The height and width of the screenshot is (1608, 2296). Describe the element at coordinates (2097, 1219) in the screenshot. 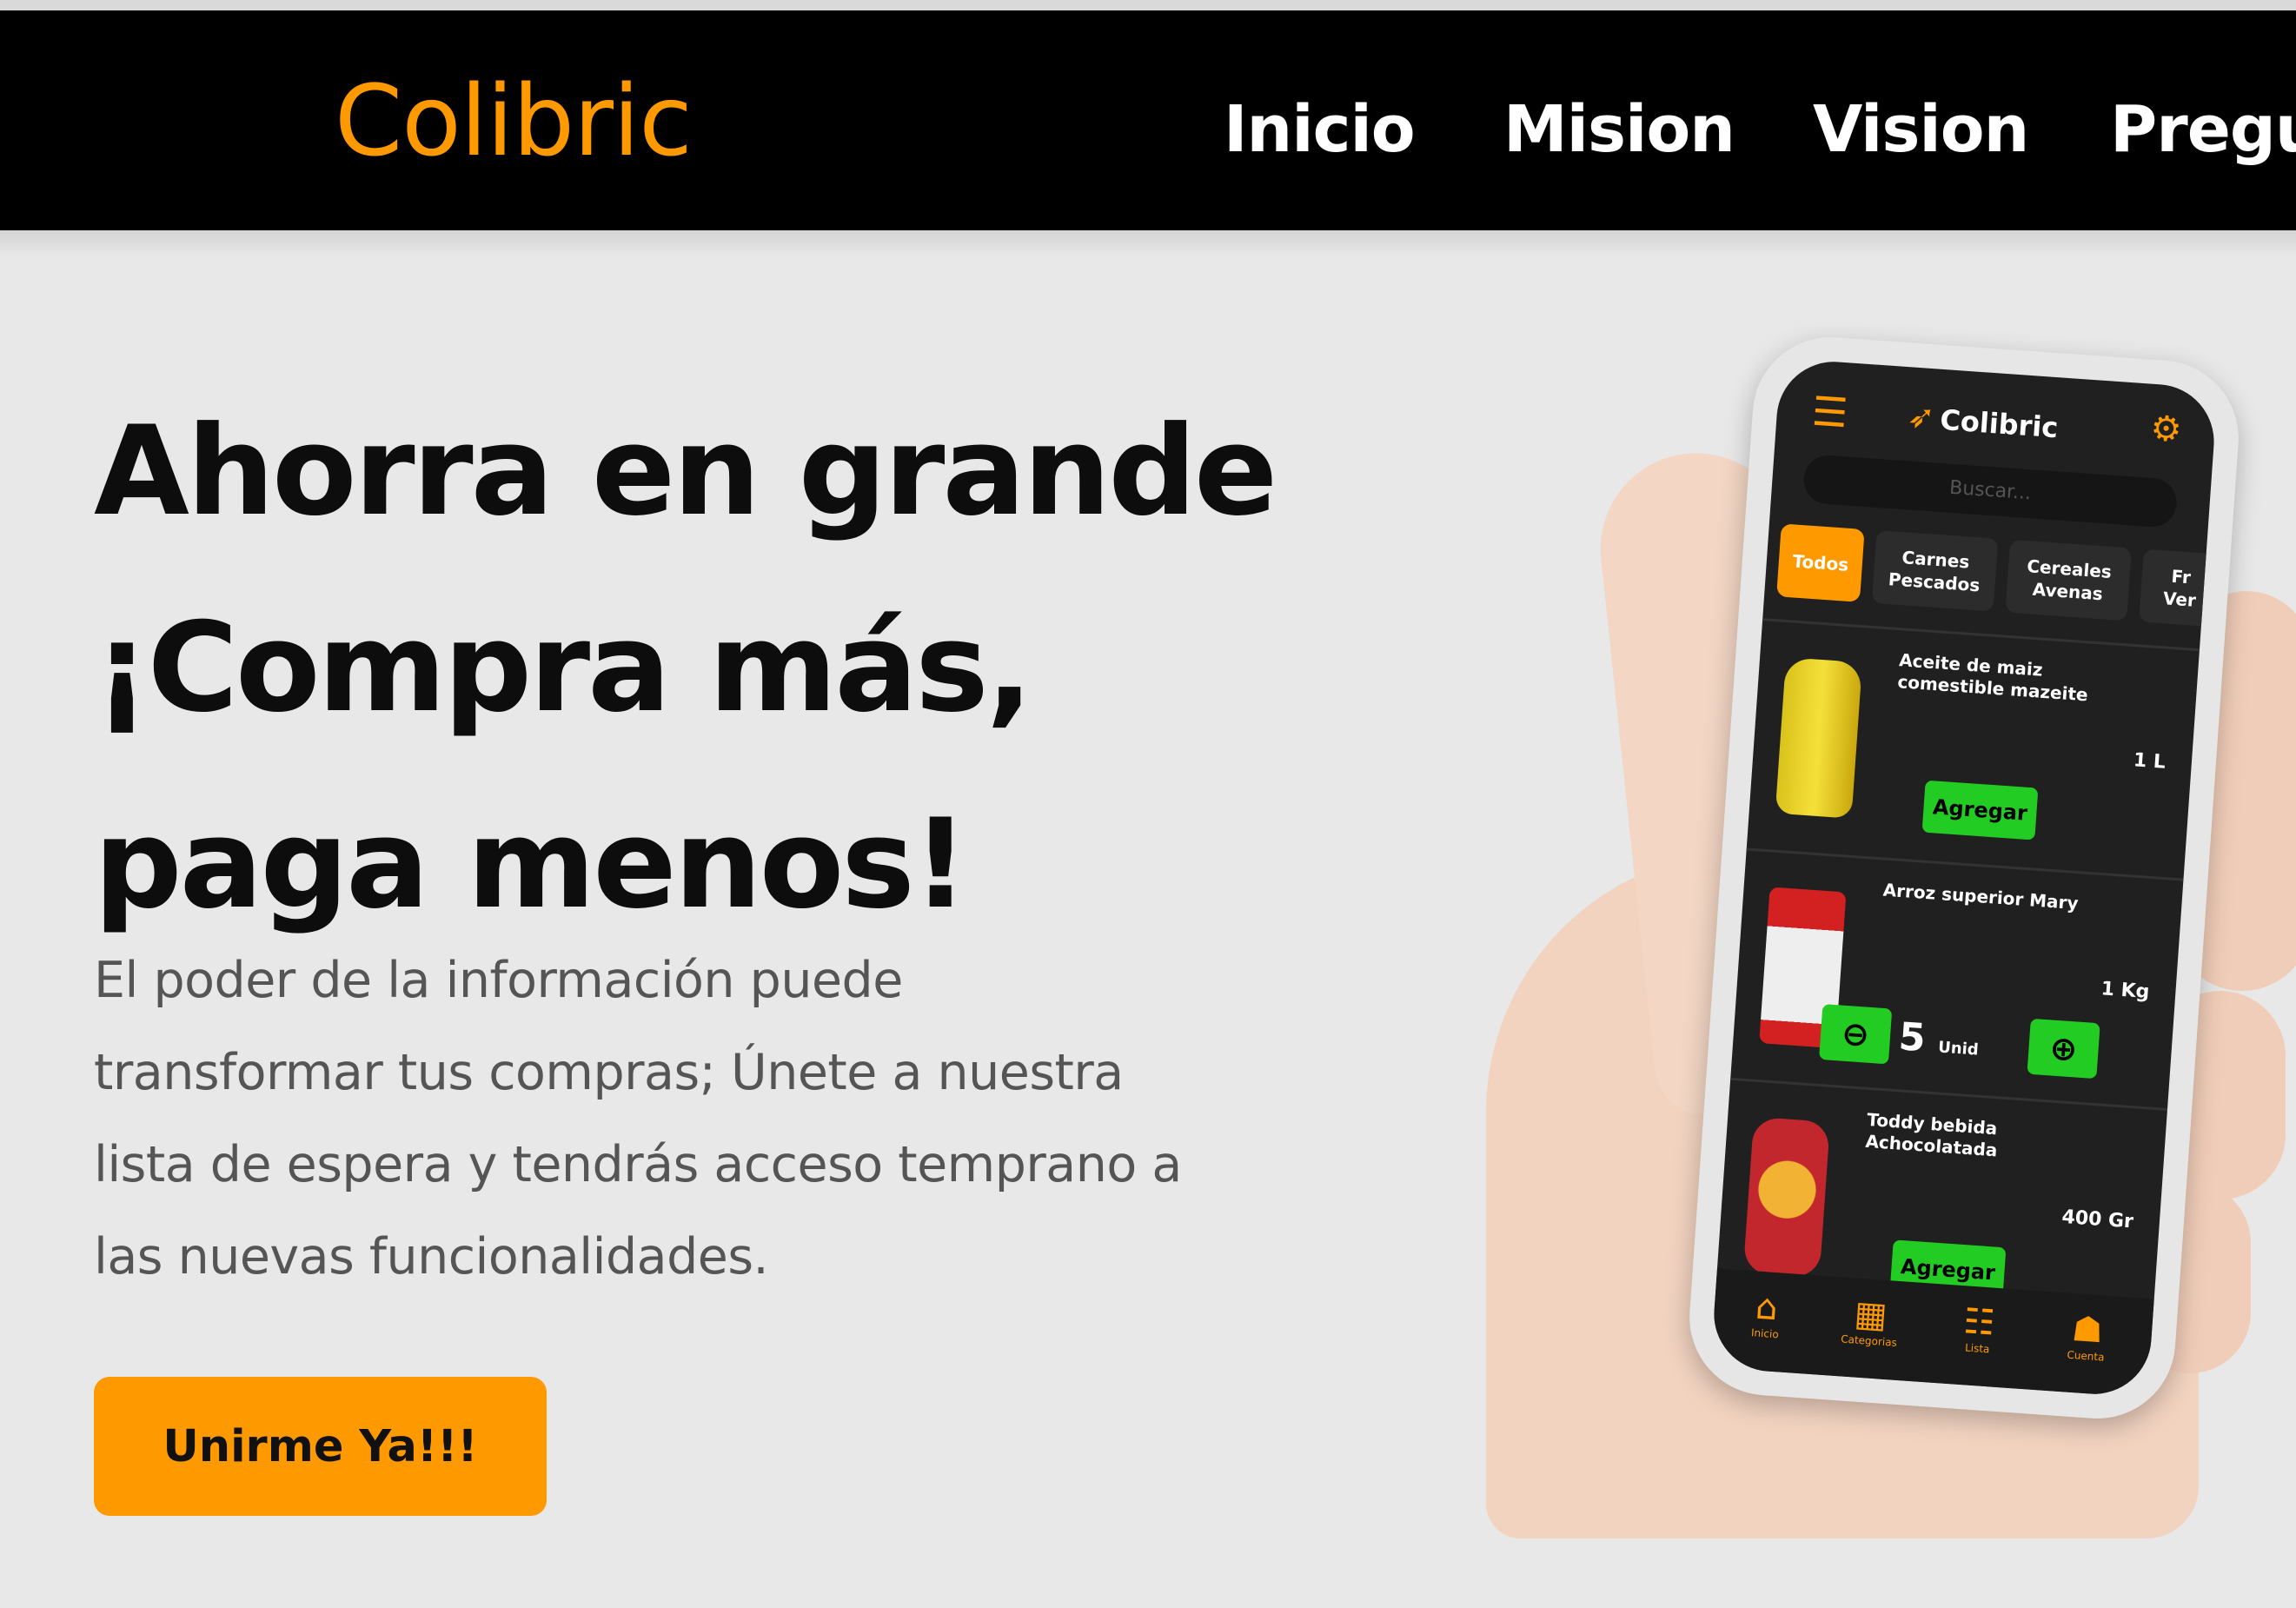

I see `product-size: 400 Gr` at that location.